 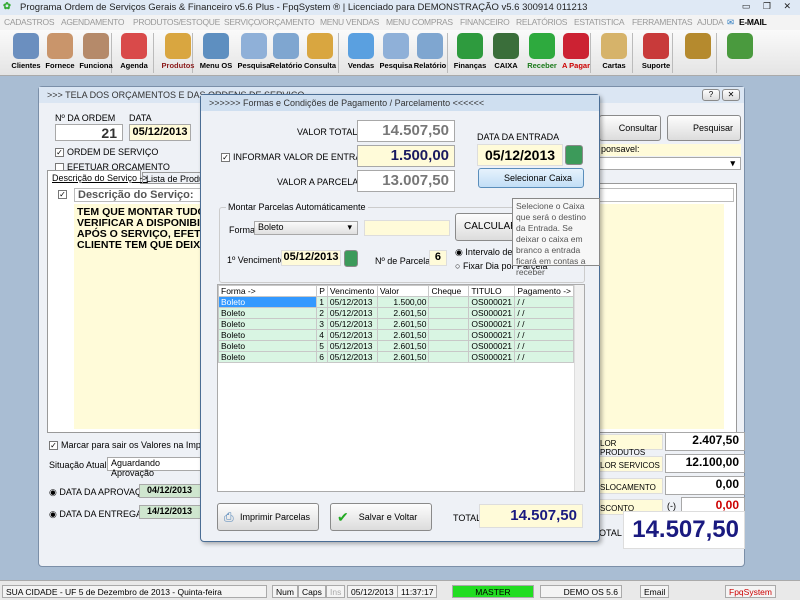 I want to click on col-valor: Valor, so click(x=403, y=291).